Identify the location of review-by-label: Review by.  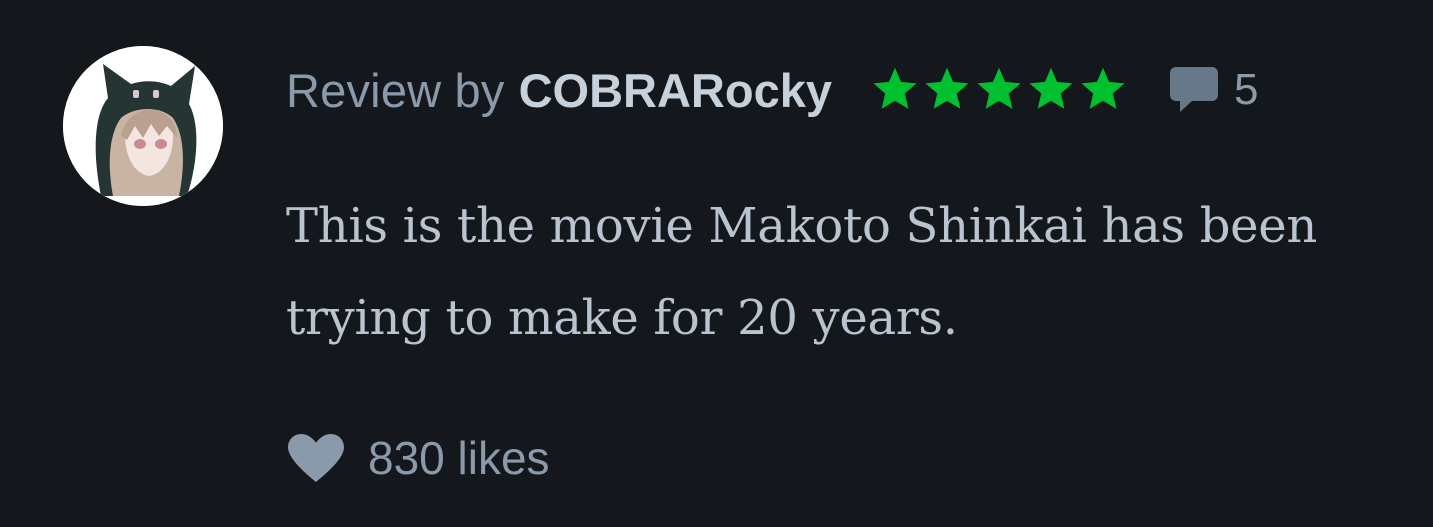
(395, 90).